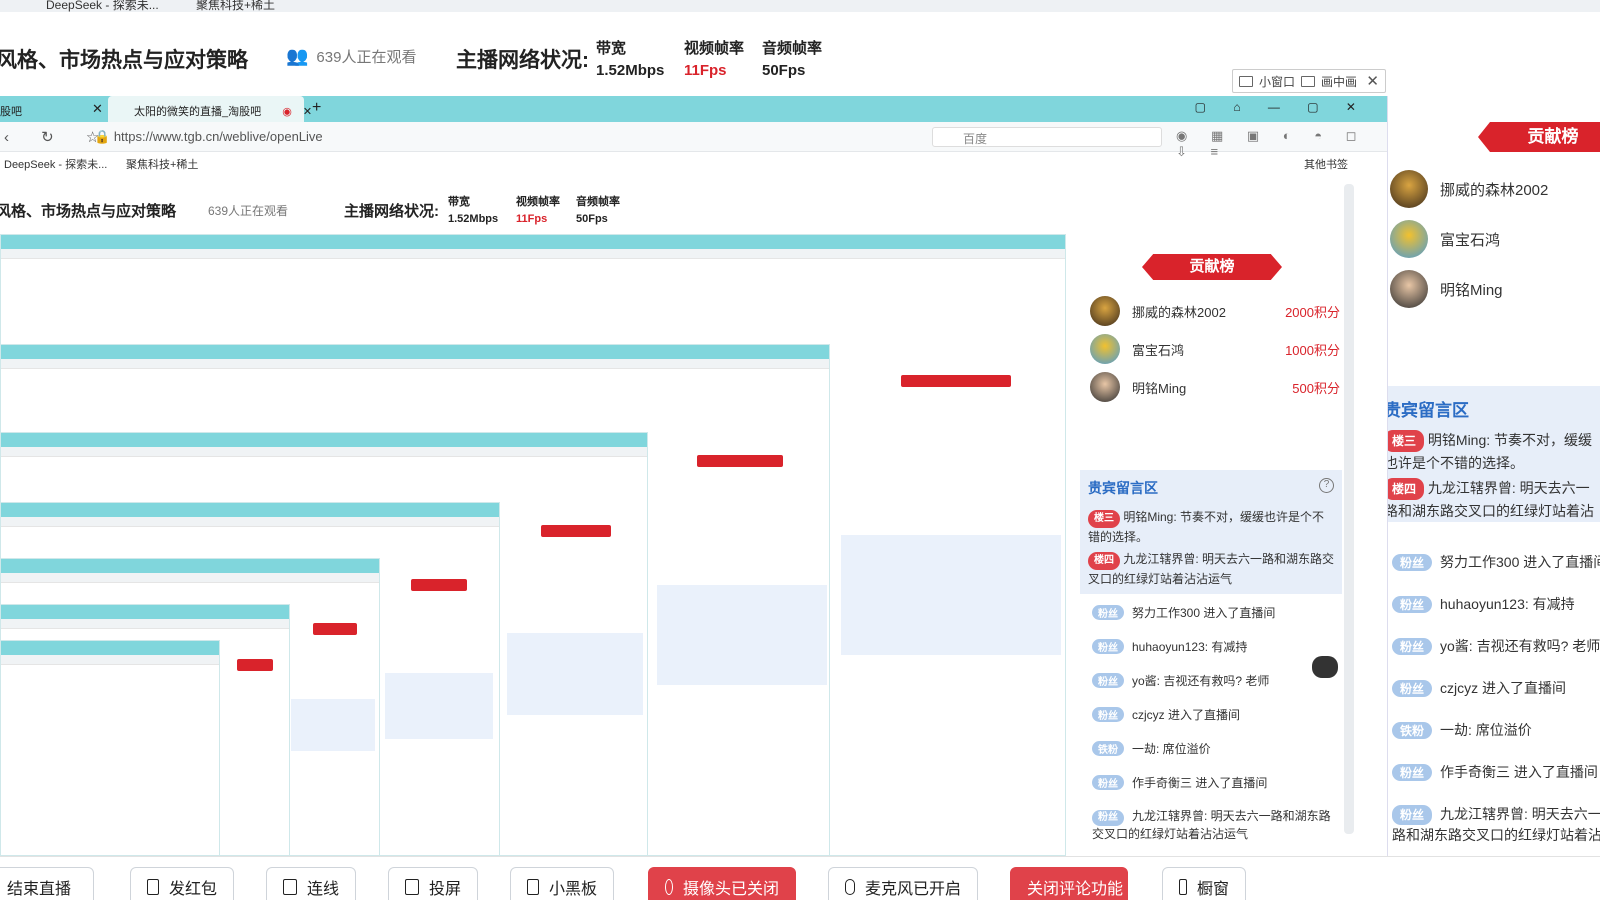  What do you see at coordinates (1539, 137) in the screenshot?
I see `outer-rank-title: 贡献榜` at bounding box center [1539, 137].